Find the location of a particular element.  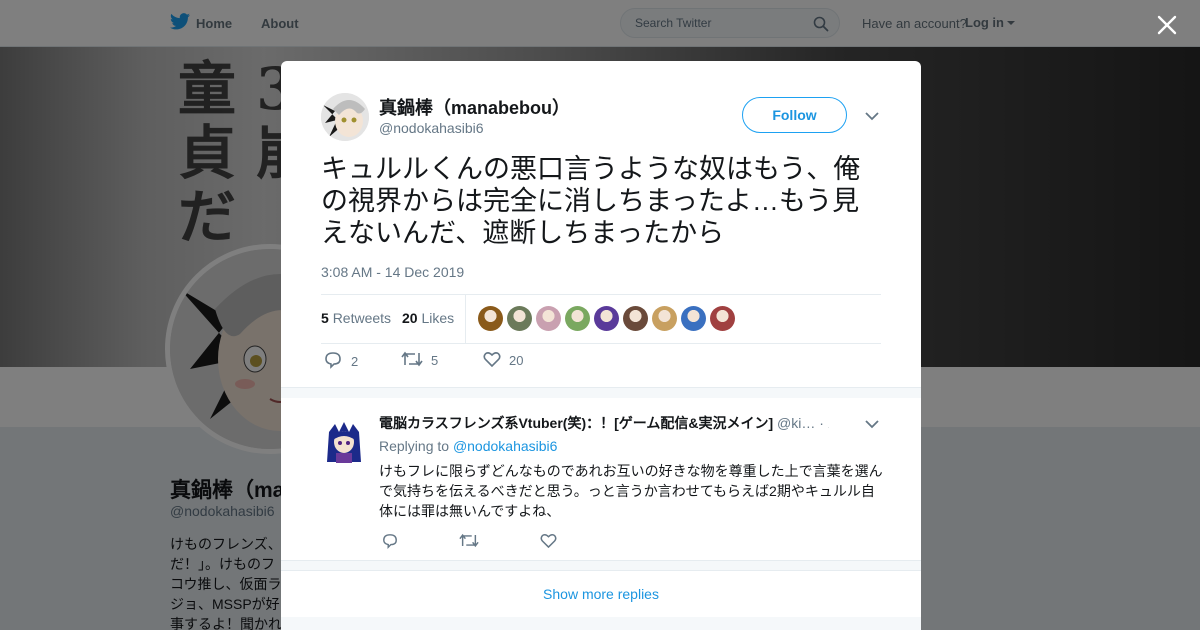

likes-count: 20 is located at coordinates (410, 318).